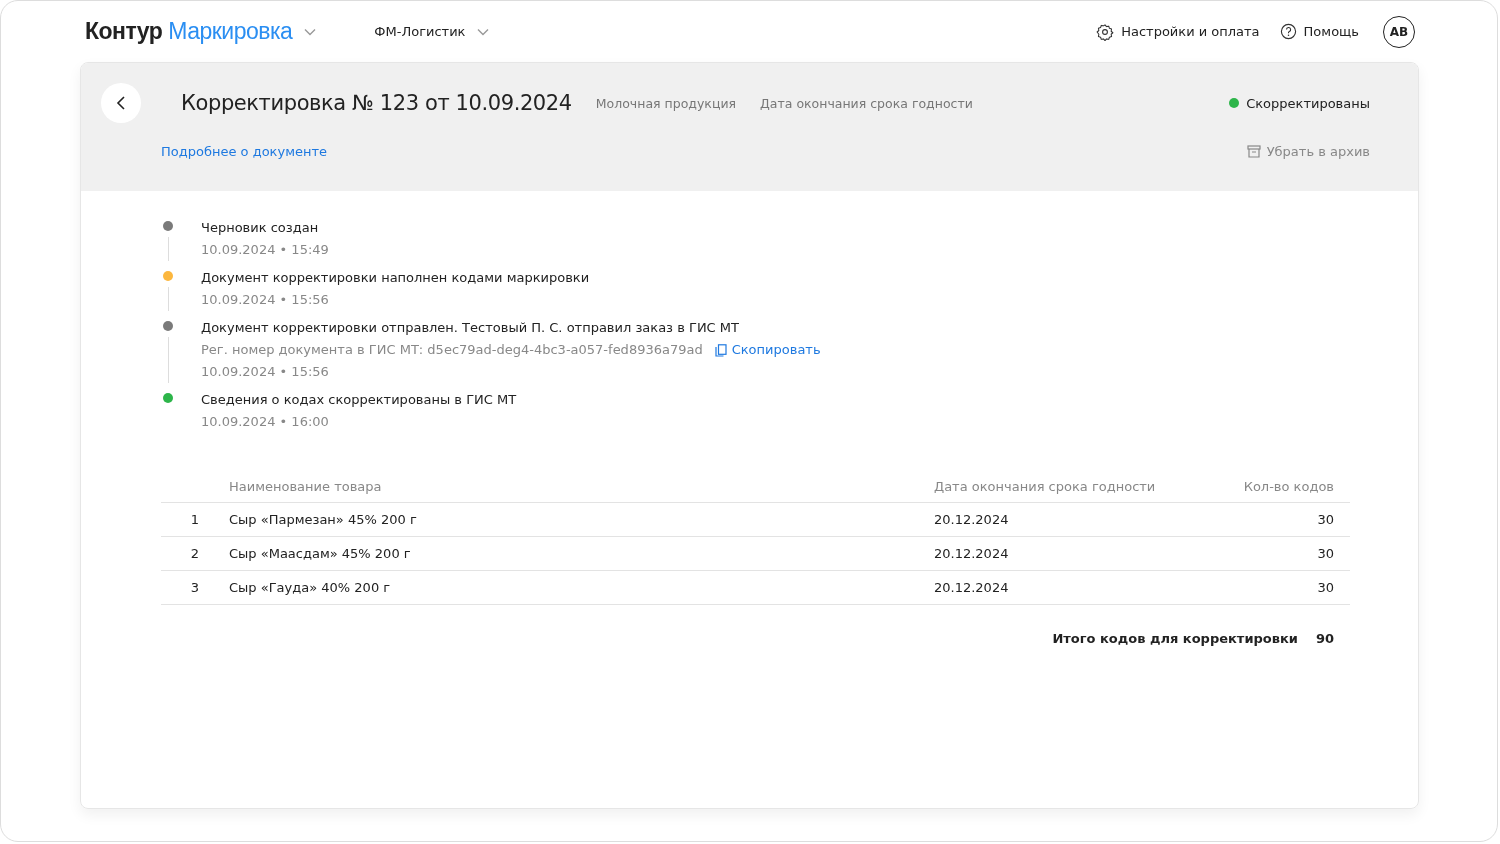  Describe the element at coordinates (1308, 103) in the screenshot. I see `status-label: Скорректированы` at that location.